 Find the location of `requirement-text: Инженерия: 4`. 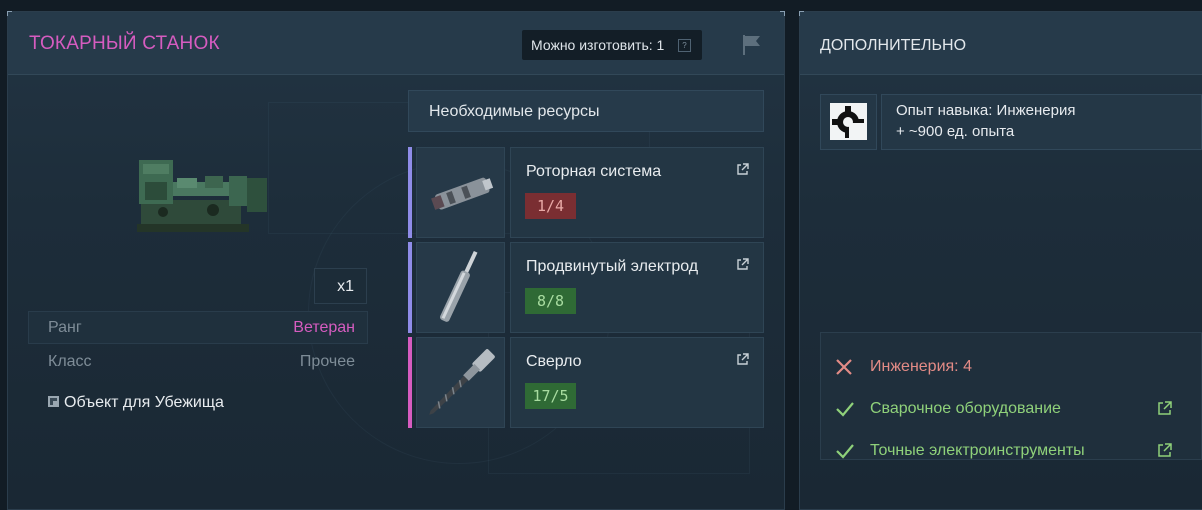

requirement-text: Инженерия: 4 is located at coordinates (921, 366).